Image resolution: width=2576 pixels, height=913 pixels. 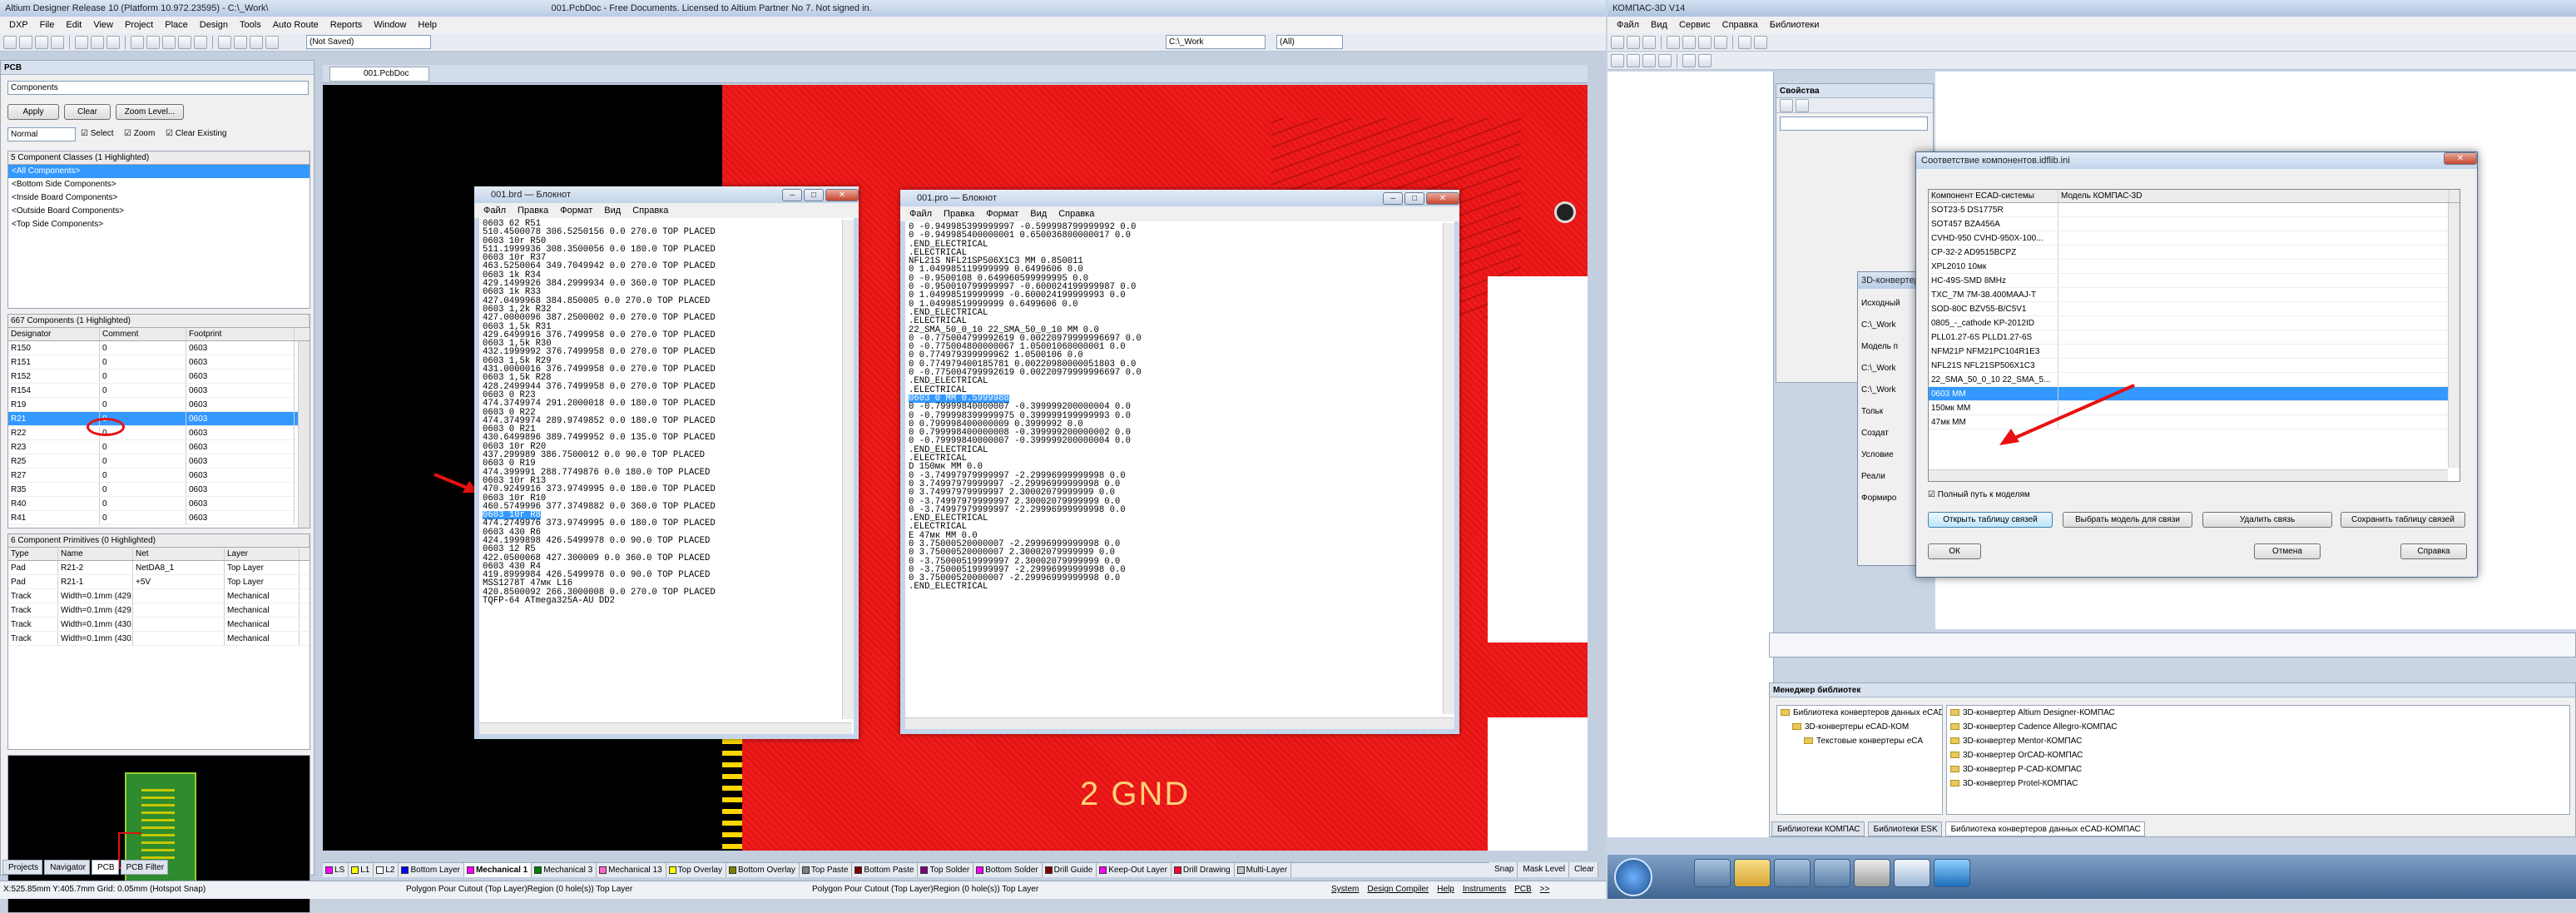 What do you see at coordinates (33, 112) in the screenshot?
I see `apply-button: Apply` at bounding box center [33, 112].